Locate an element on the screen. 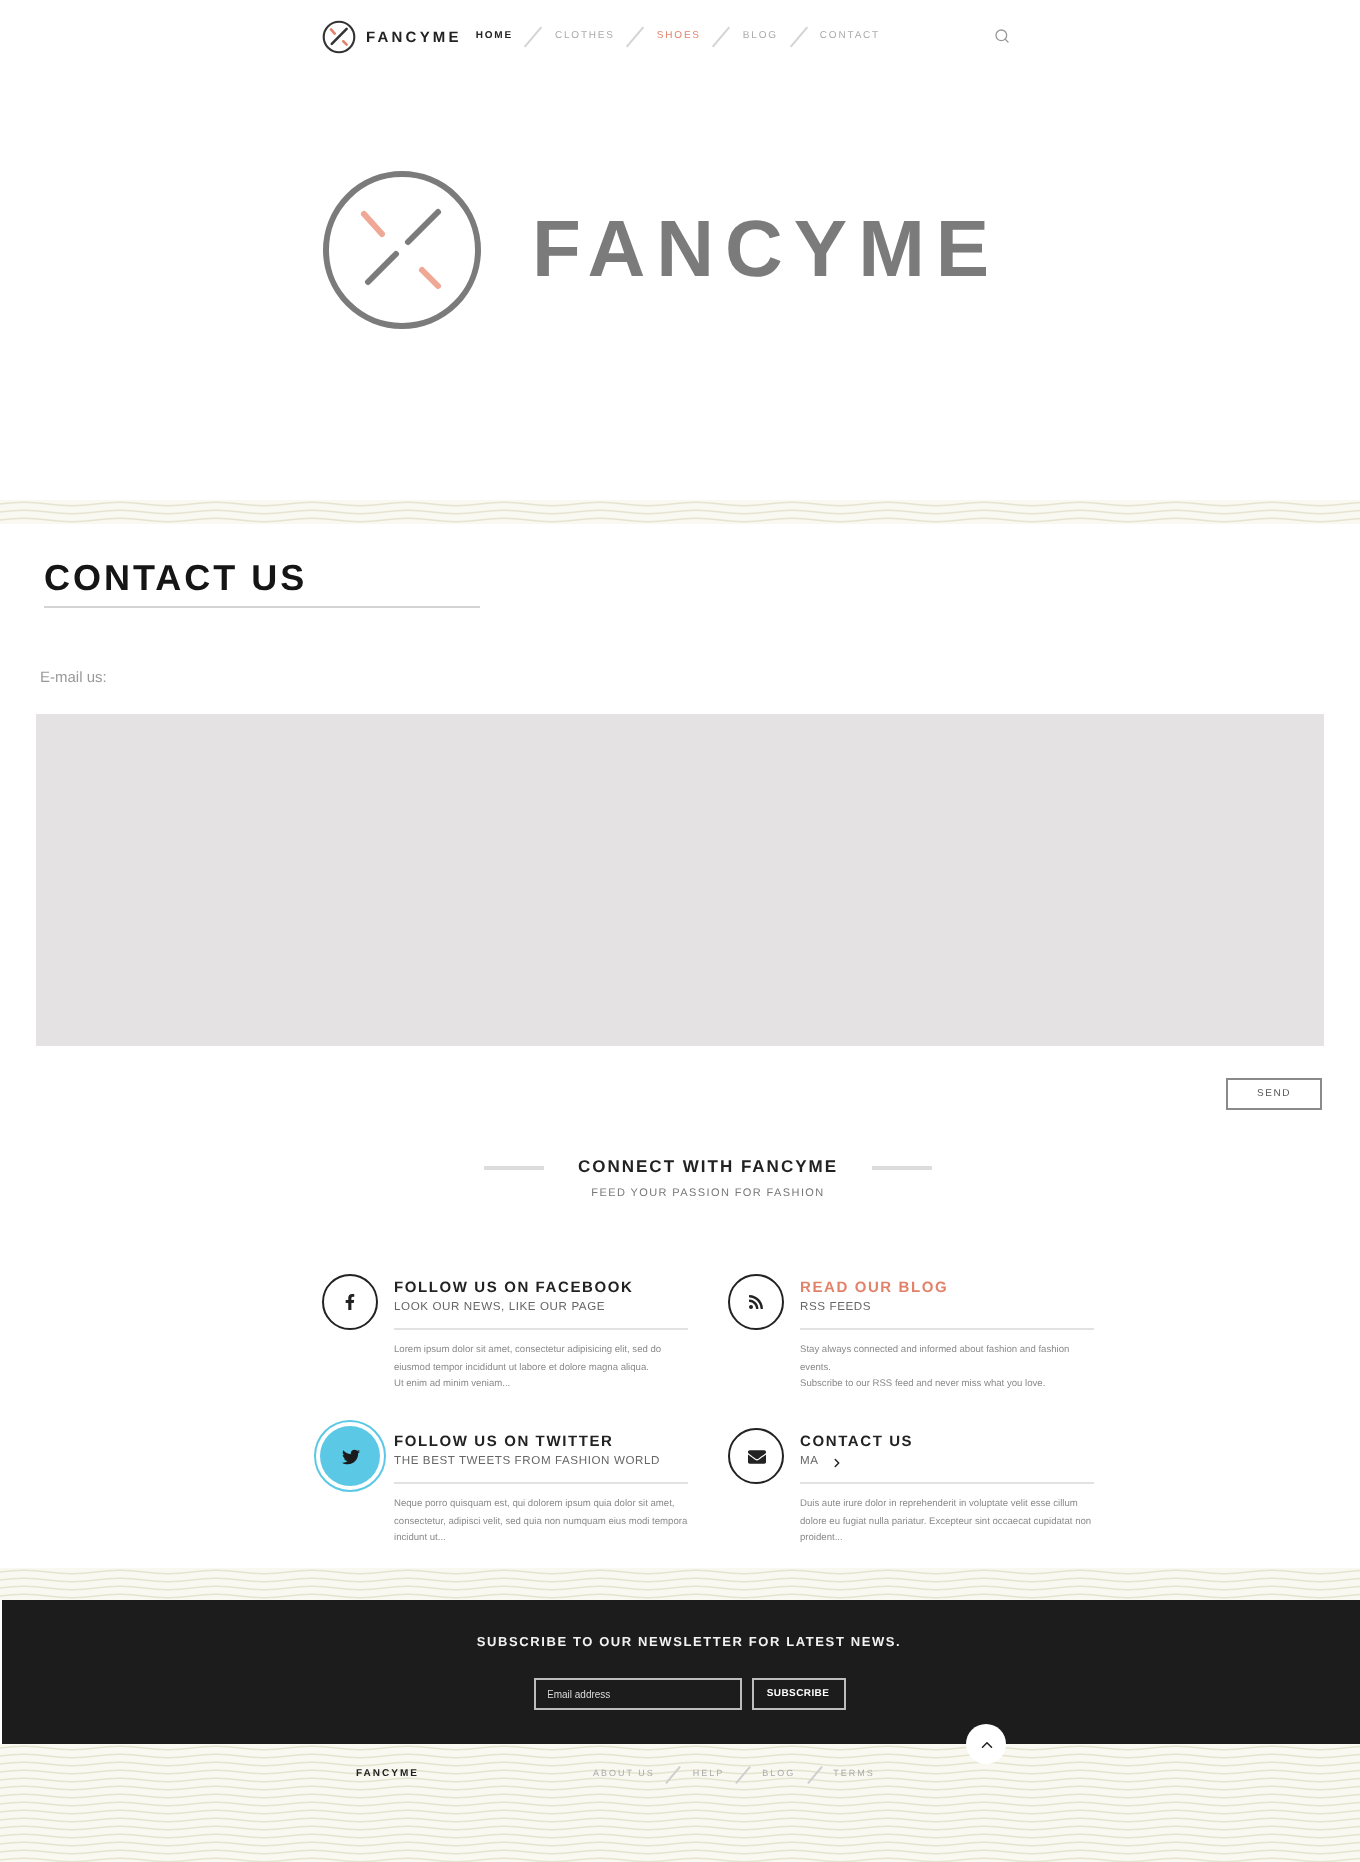 This screenshot has width=1360, height=1862. search-icon is located at coordinates (1002, 36).